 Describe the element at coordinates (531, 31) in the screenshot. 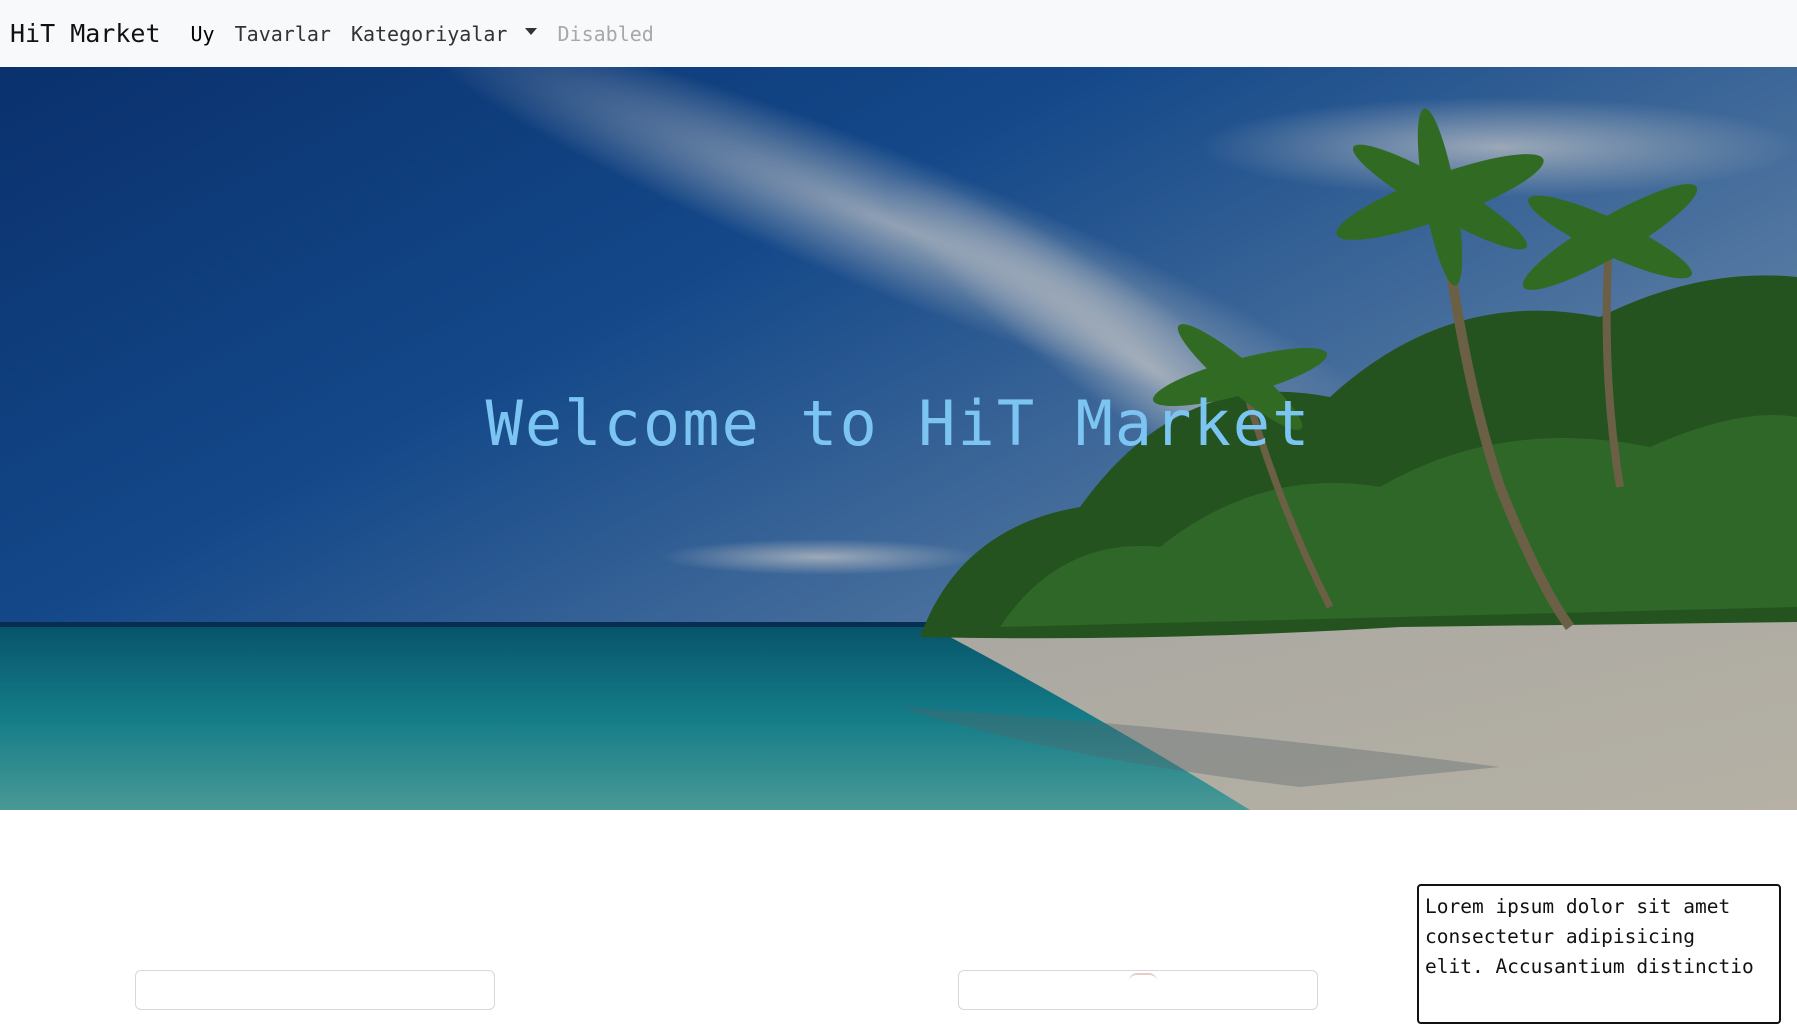

I see `caret-down-icon` at that location.